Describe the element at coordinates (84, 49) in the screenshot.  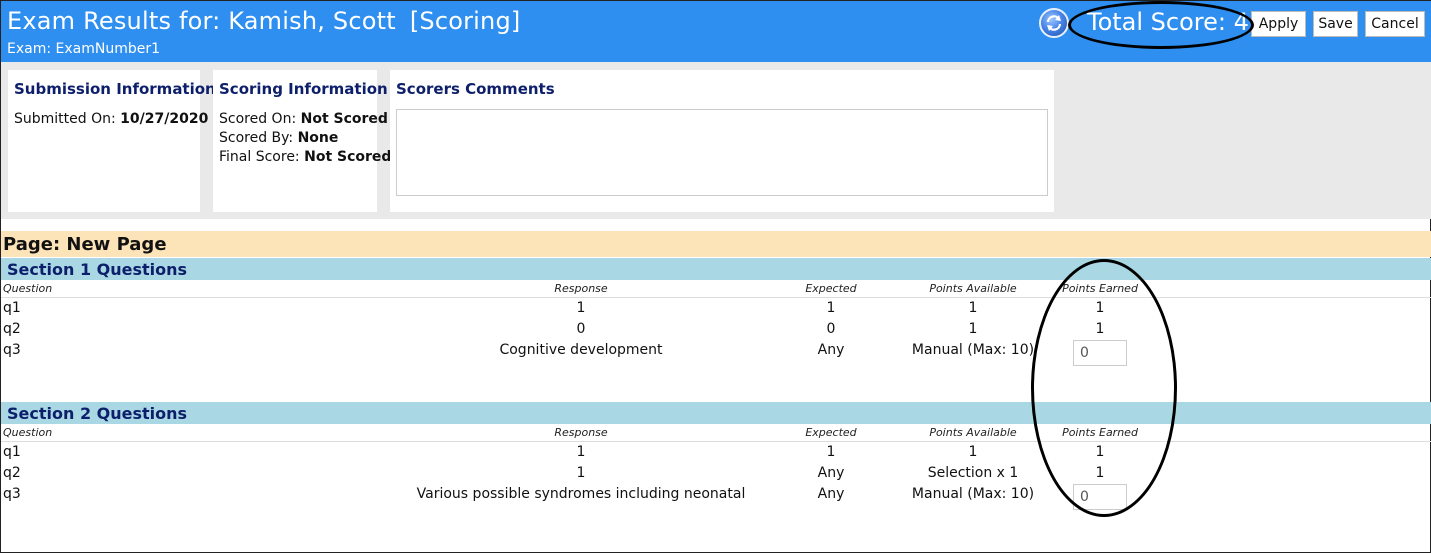
I see `exam-subtitle: Exam: ExamNumber1` at that location.